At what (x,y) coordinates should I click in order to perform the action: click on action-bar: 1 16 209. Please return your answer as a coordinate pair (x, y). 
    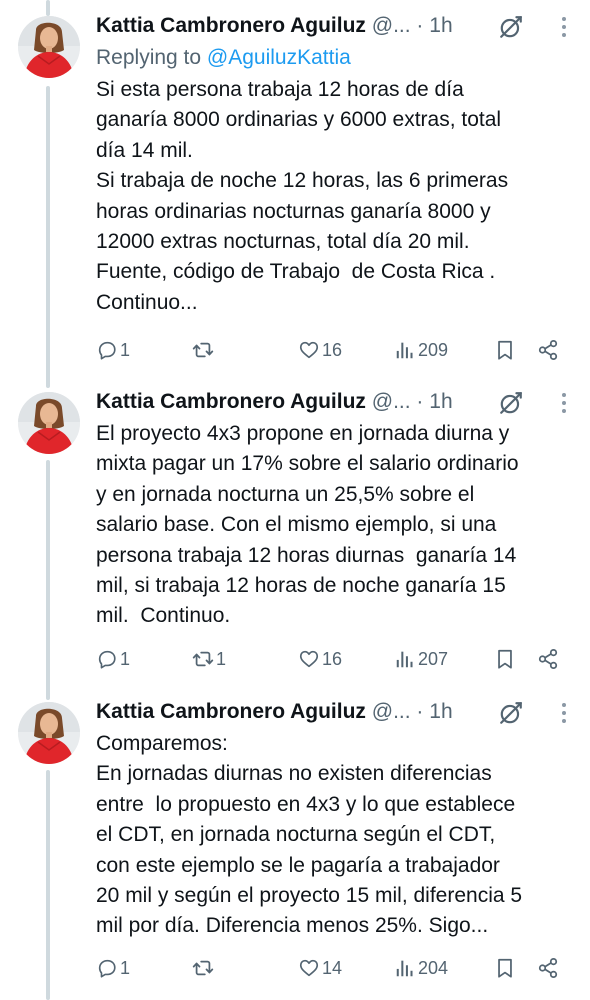
    Looking at the image, I should click on (331, 350).